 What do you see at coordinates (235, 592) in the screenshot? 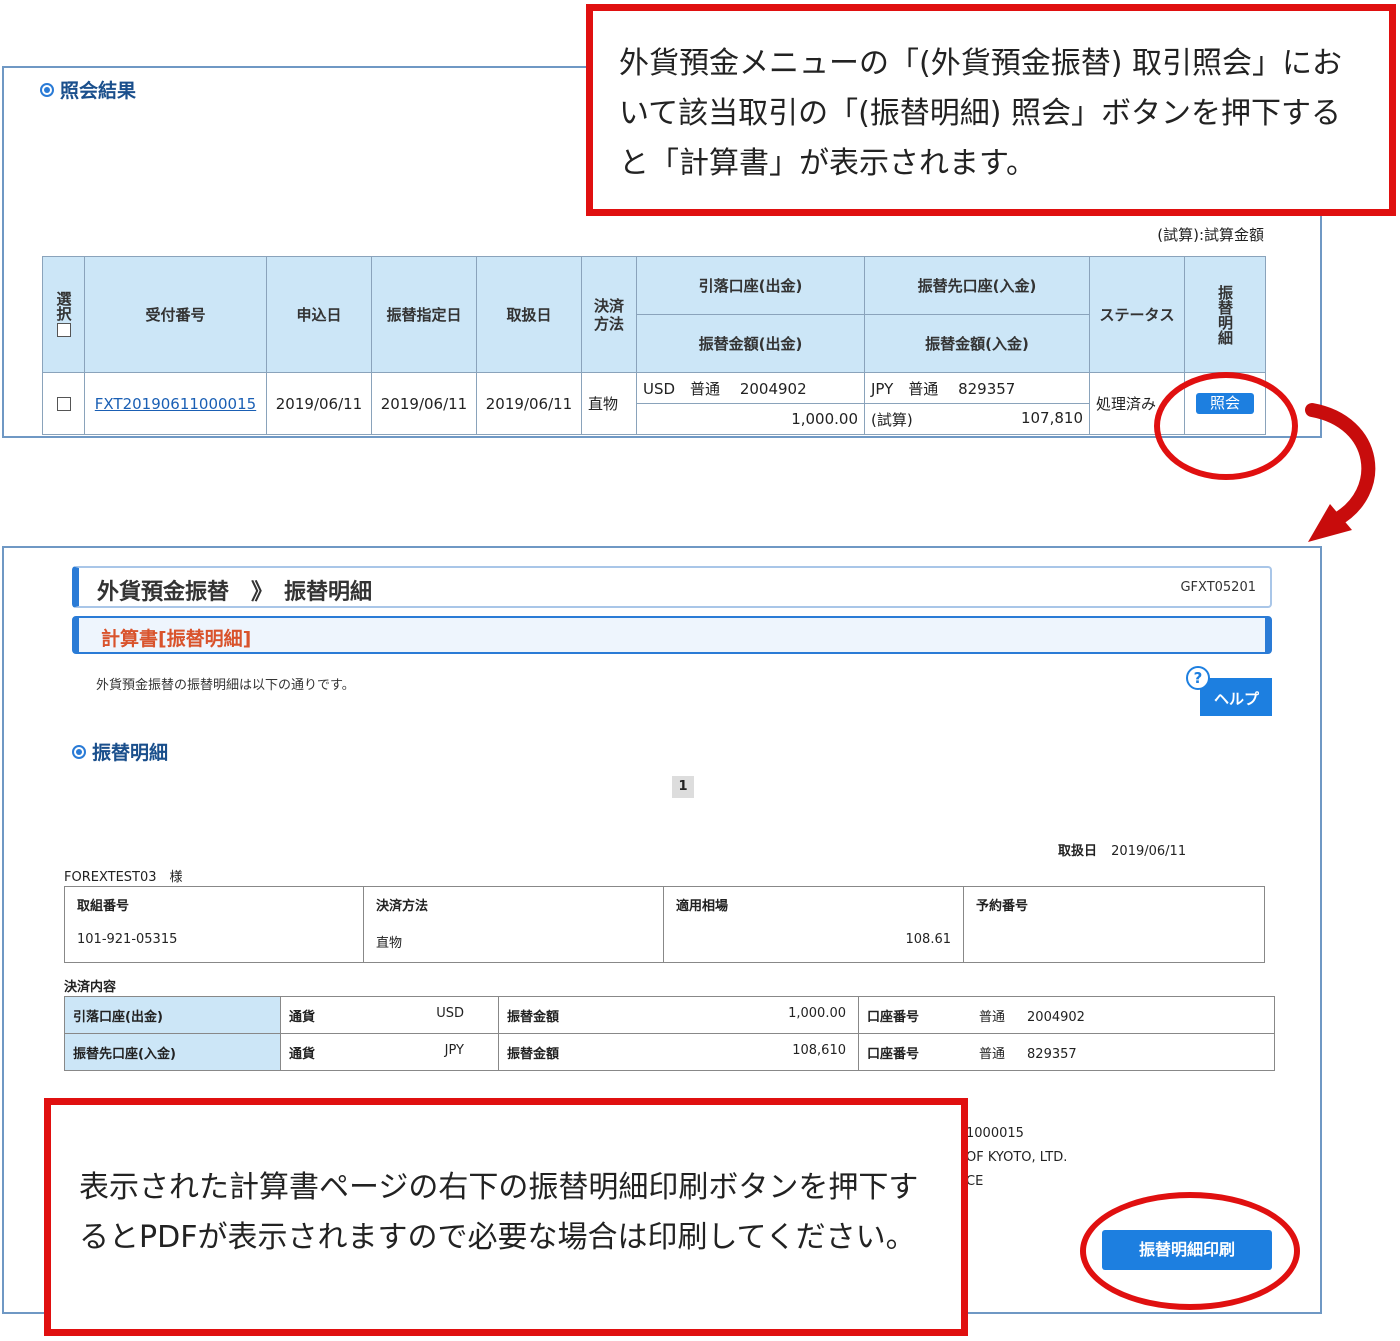
I see `page-title: 外貨預金振替 》 振替明細` at bounding box center [235, 592].